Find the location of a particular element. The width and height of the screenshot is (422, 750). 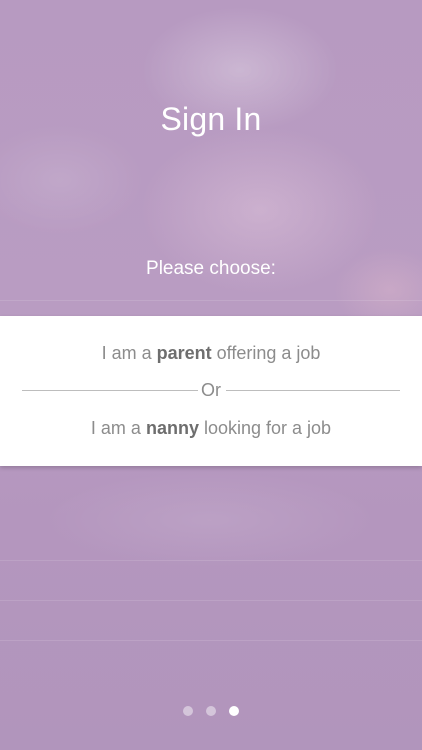

or-divider: Or is located at coordinates (211, 390).